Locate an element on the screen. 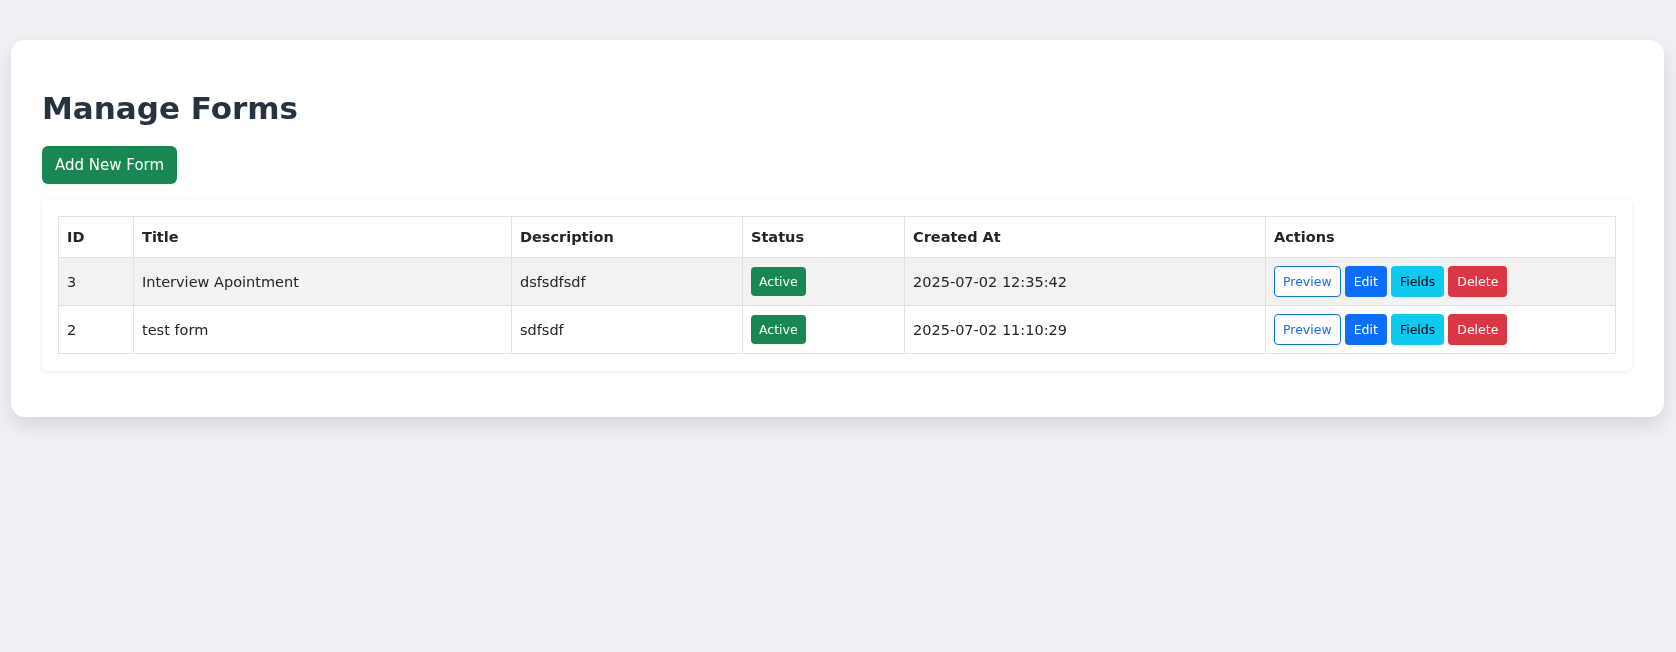  table-cell: sdfsdf is located at coordinates (627, 329).